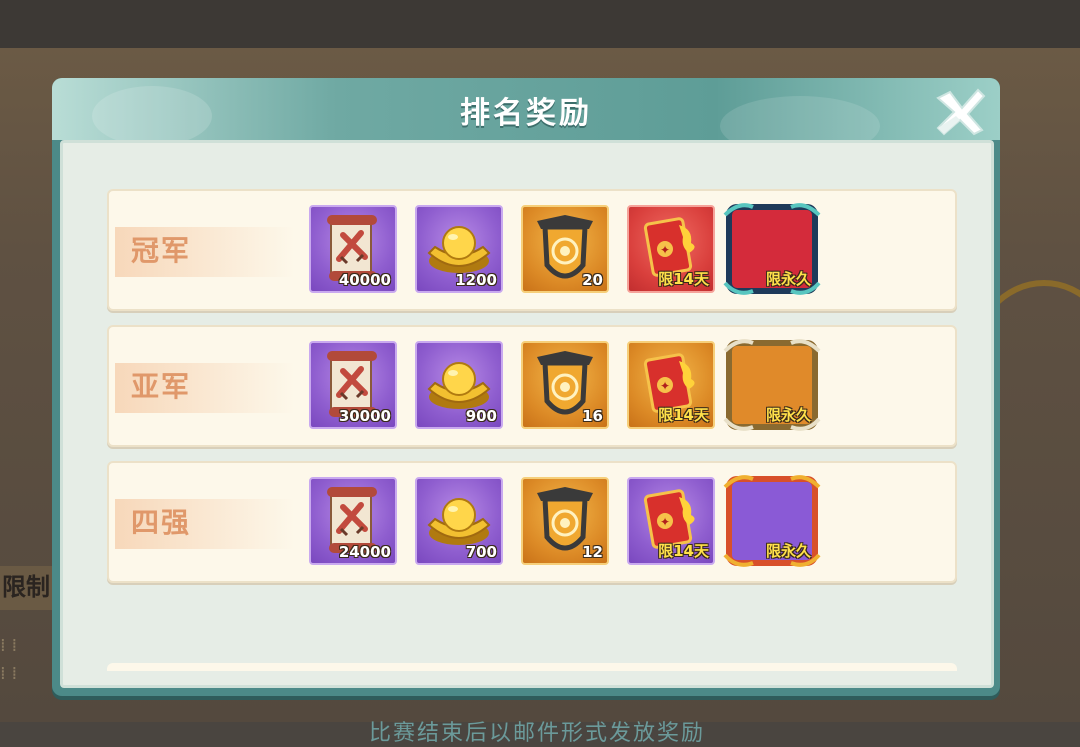 The height and width of the screenshot is (747, 1080). Describe the element at coordinates (364, 416) in the screenshot. I see `item-quantity: 30000` at that location.